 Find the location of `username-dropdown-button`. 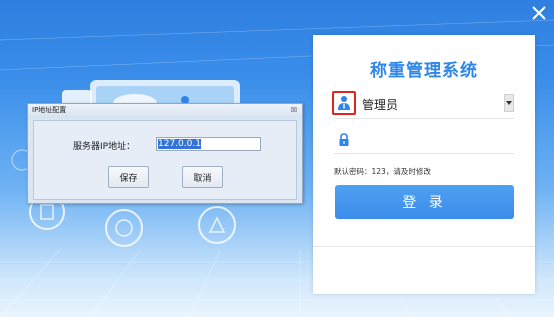

username-dropdown-button is located at coordinates (509, 103).